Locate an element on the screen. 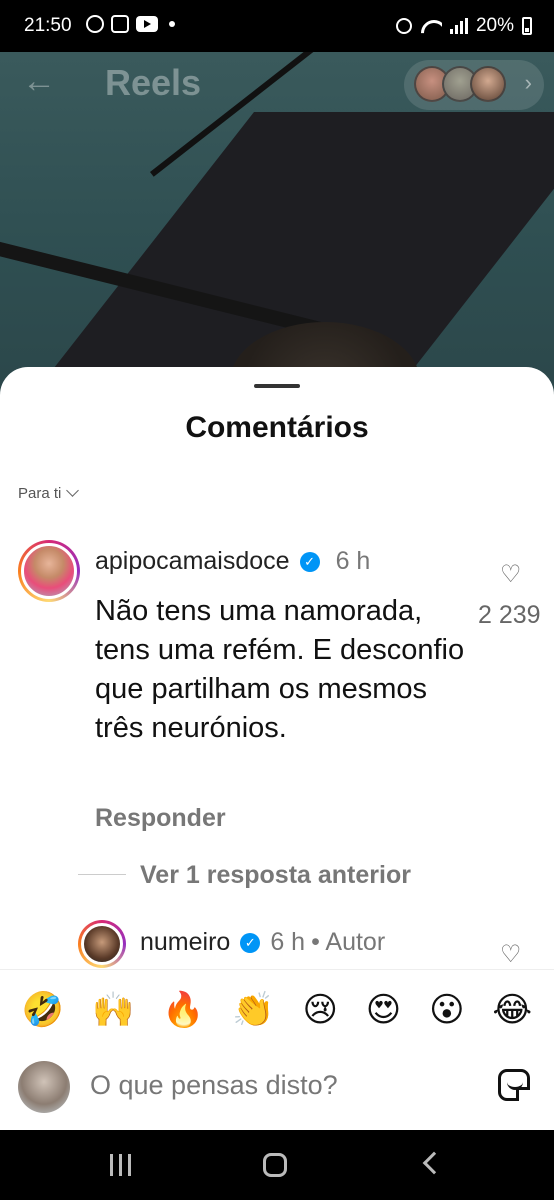 The height and width of the screenshot is (1200, 554). reply-username: numeiro is located at coordinates (185, 942).